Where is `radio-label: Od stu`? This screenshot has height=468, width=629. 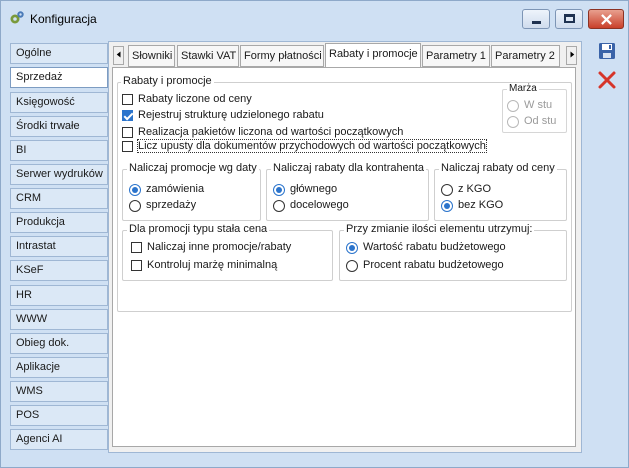
radio-label: Od stu is located at coordinates (540, 121).